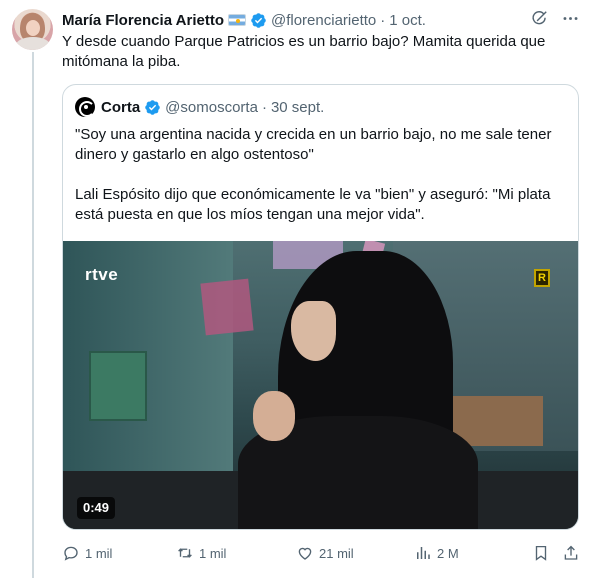 The height and width of the screenshot is (578, 594). Describe the element at coordinates (539, 18) in the screenshot. I see `grok-icon` at that location.